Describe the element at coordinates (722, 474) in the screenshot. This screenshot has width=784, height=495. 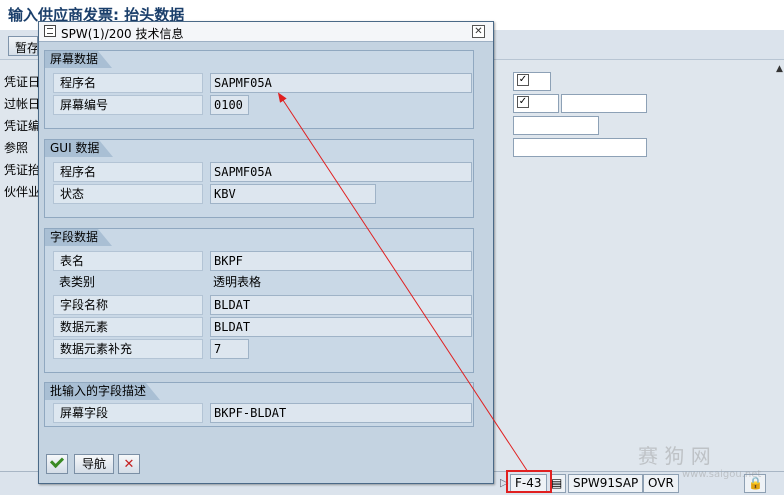
I see `watermark-url: www.saigou.net` at that location.